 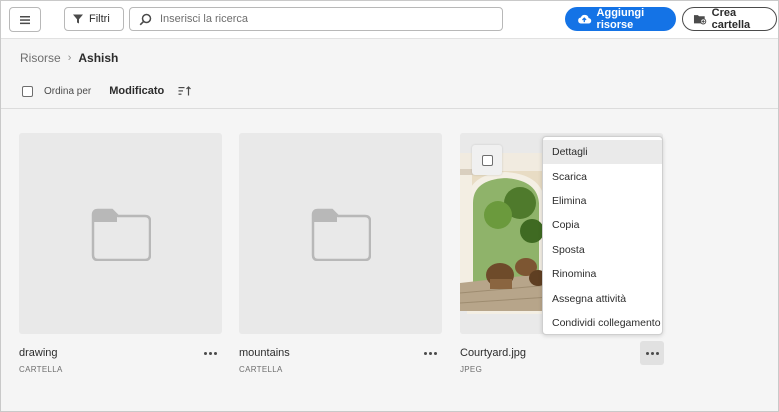 I want to click on checkbox-box, so click(x=487, y=160).